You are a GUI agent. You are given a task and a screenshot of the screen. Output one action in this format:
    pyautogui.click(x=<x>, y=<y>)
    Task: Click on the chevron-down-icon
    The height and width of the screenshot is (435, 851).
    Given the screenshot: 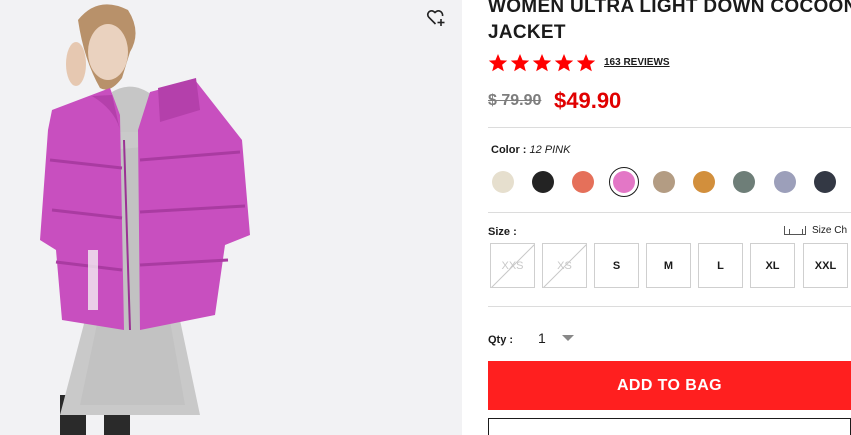 What is the action you would take?
    pyautogui.click(x=567, y=338)
    